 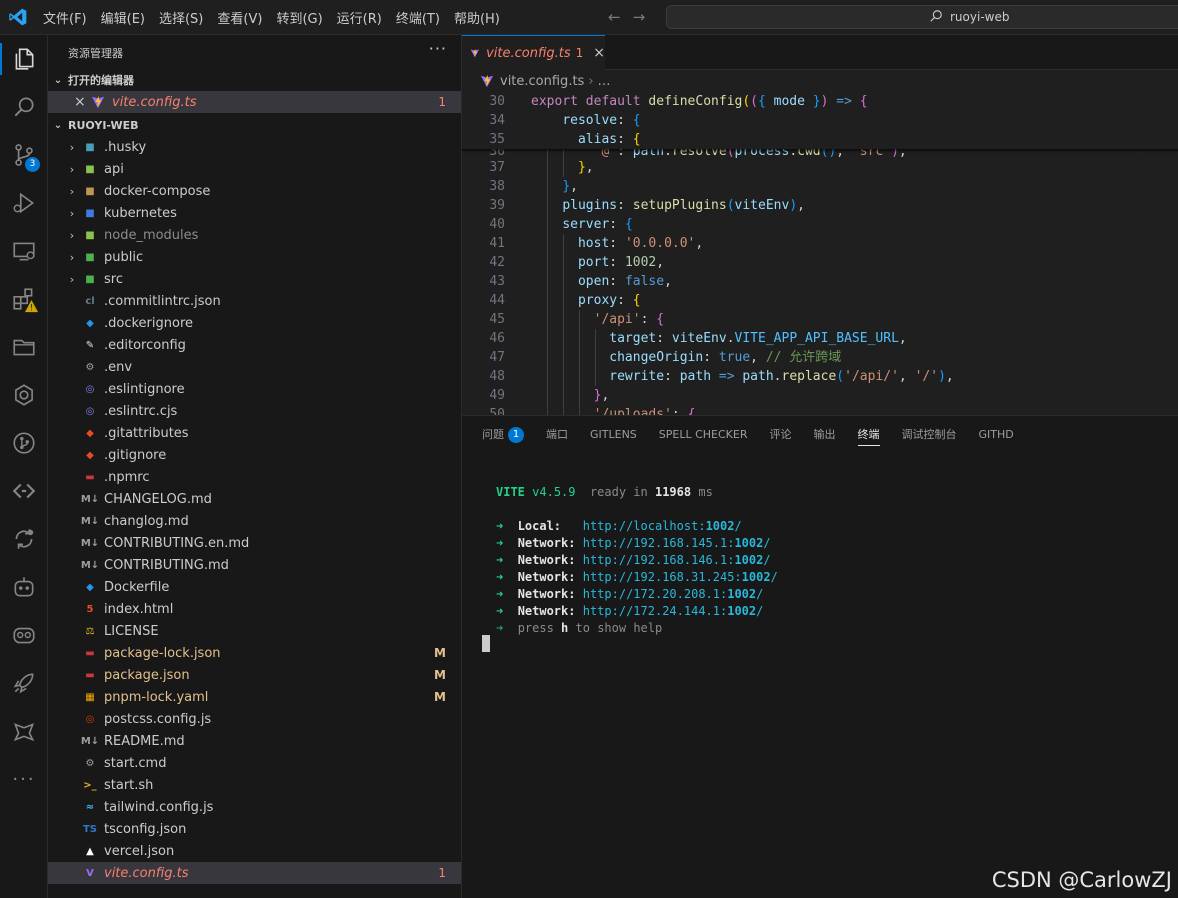 I want to click on code-brackets-button, so click(x=24, y=491).